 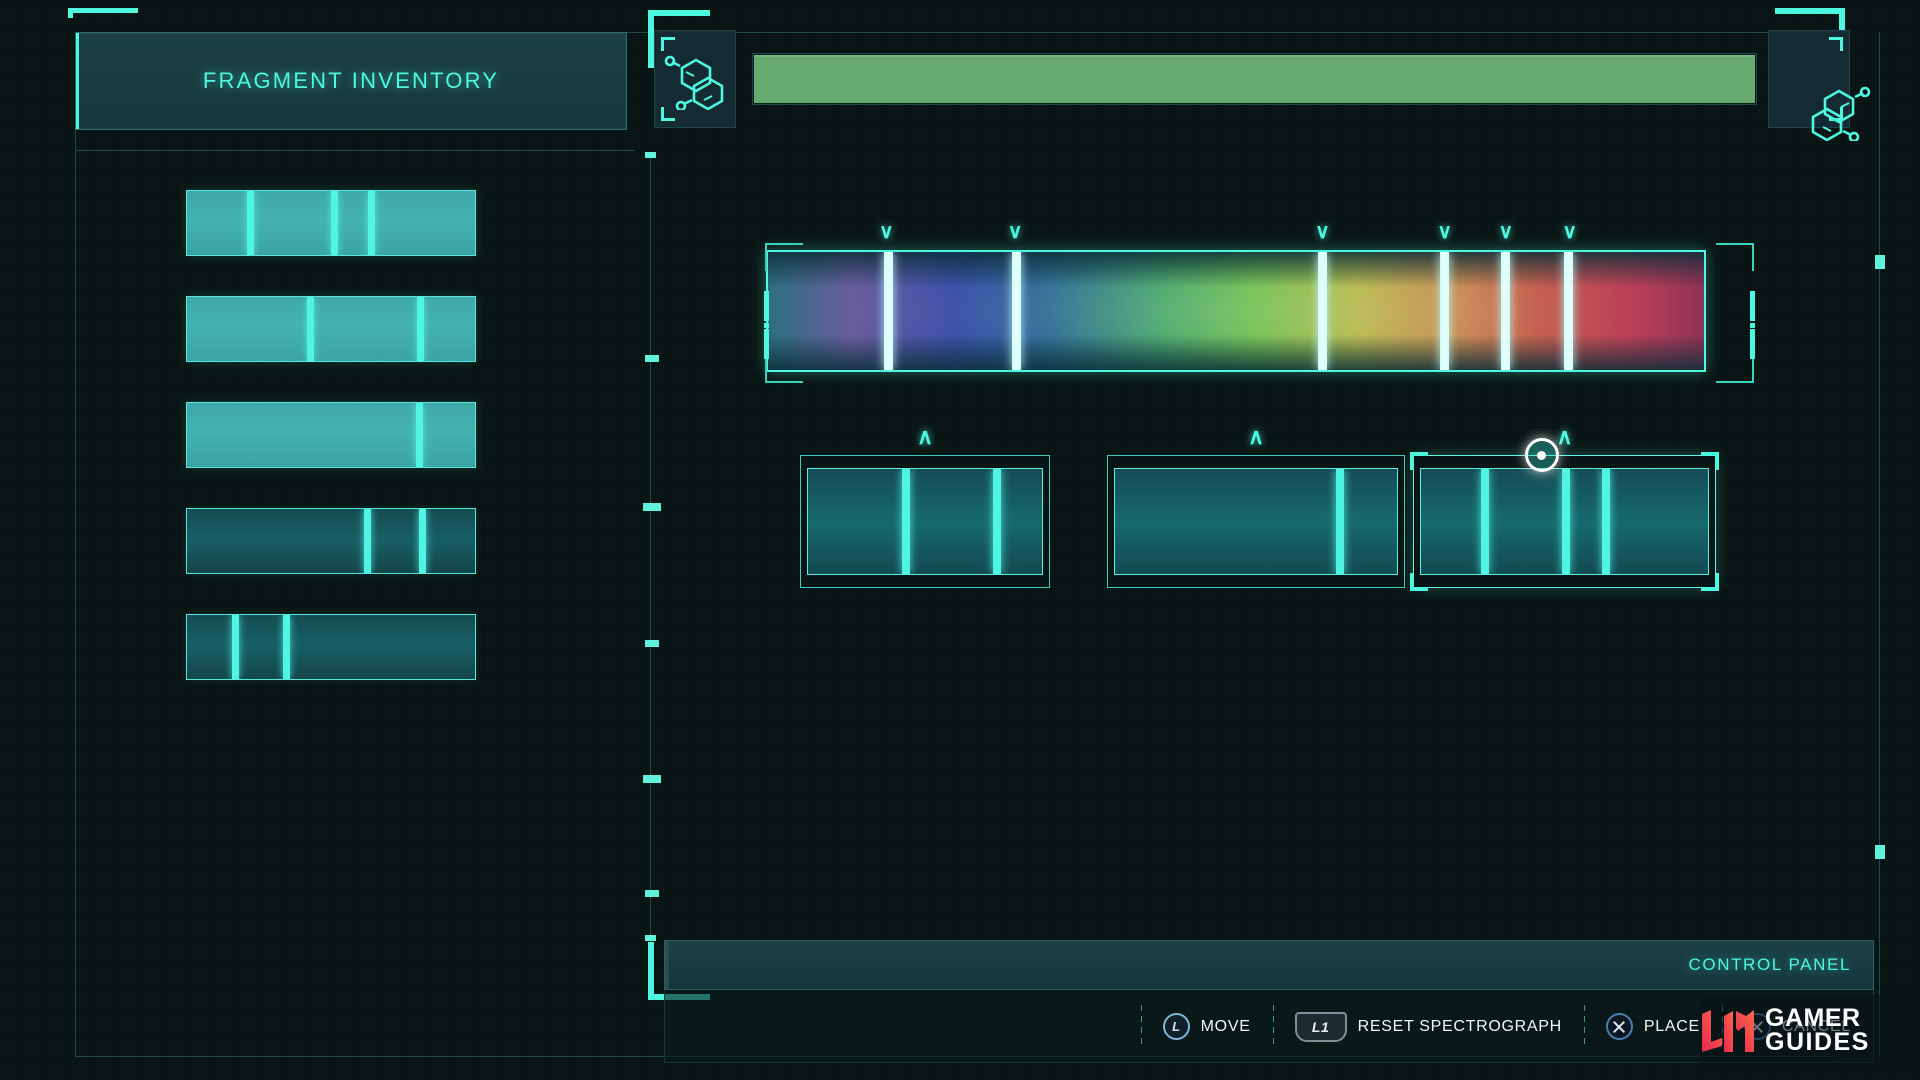 I want to click on frame-left-line, so click(x=75, y=544).